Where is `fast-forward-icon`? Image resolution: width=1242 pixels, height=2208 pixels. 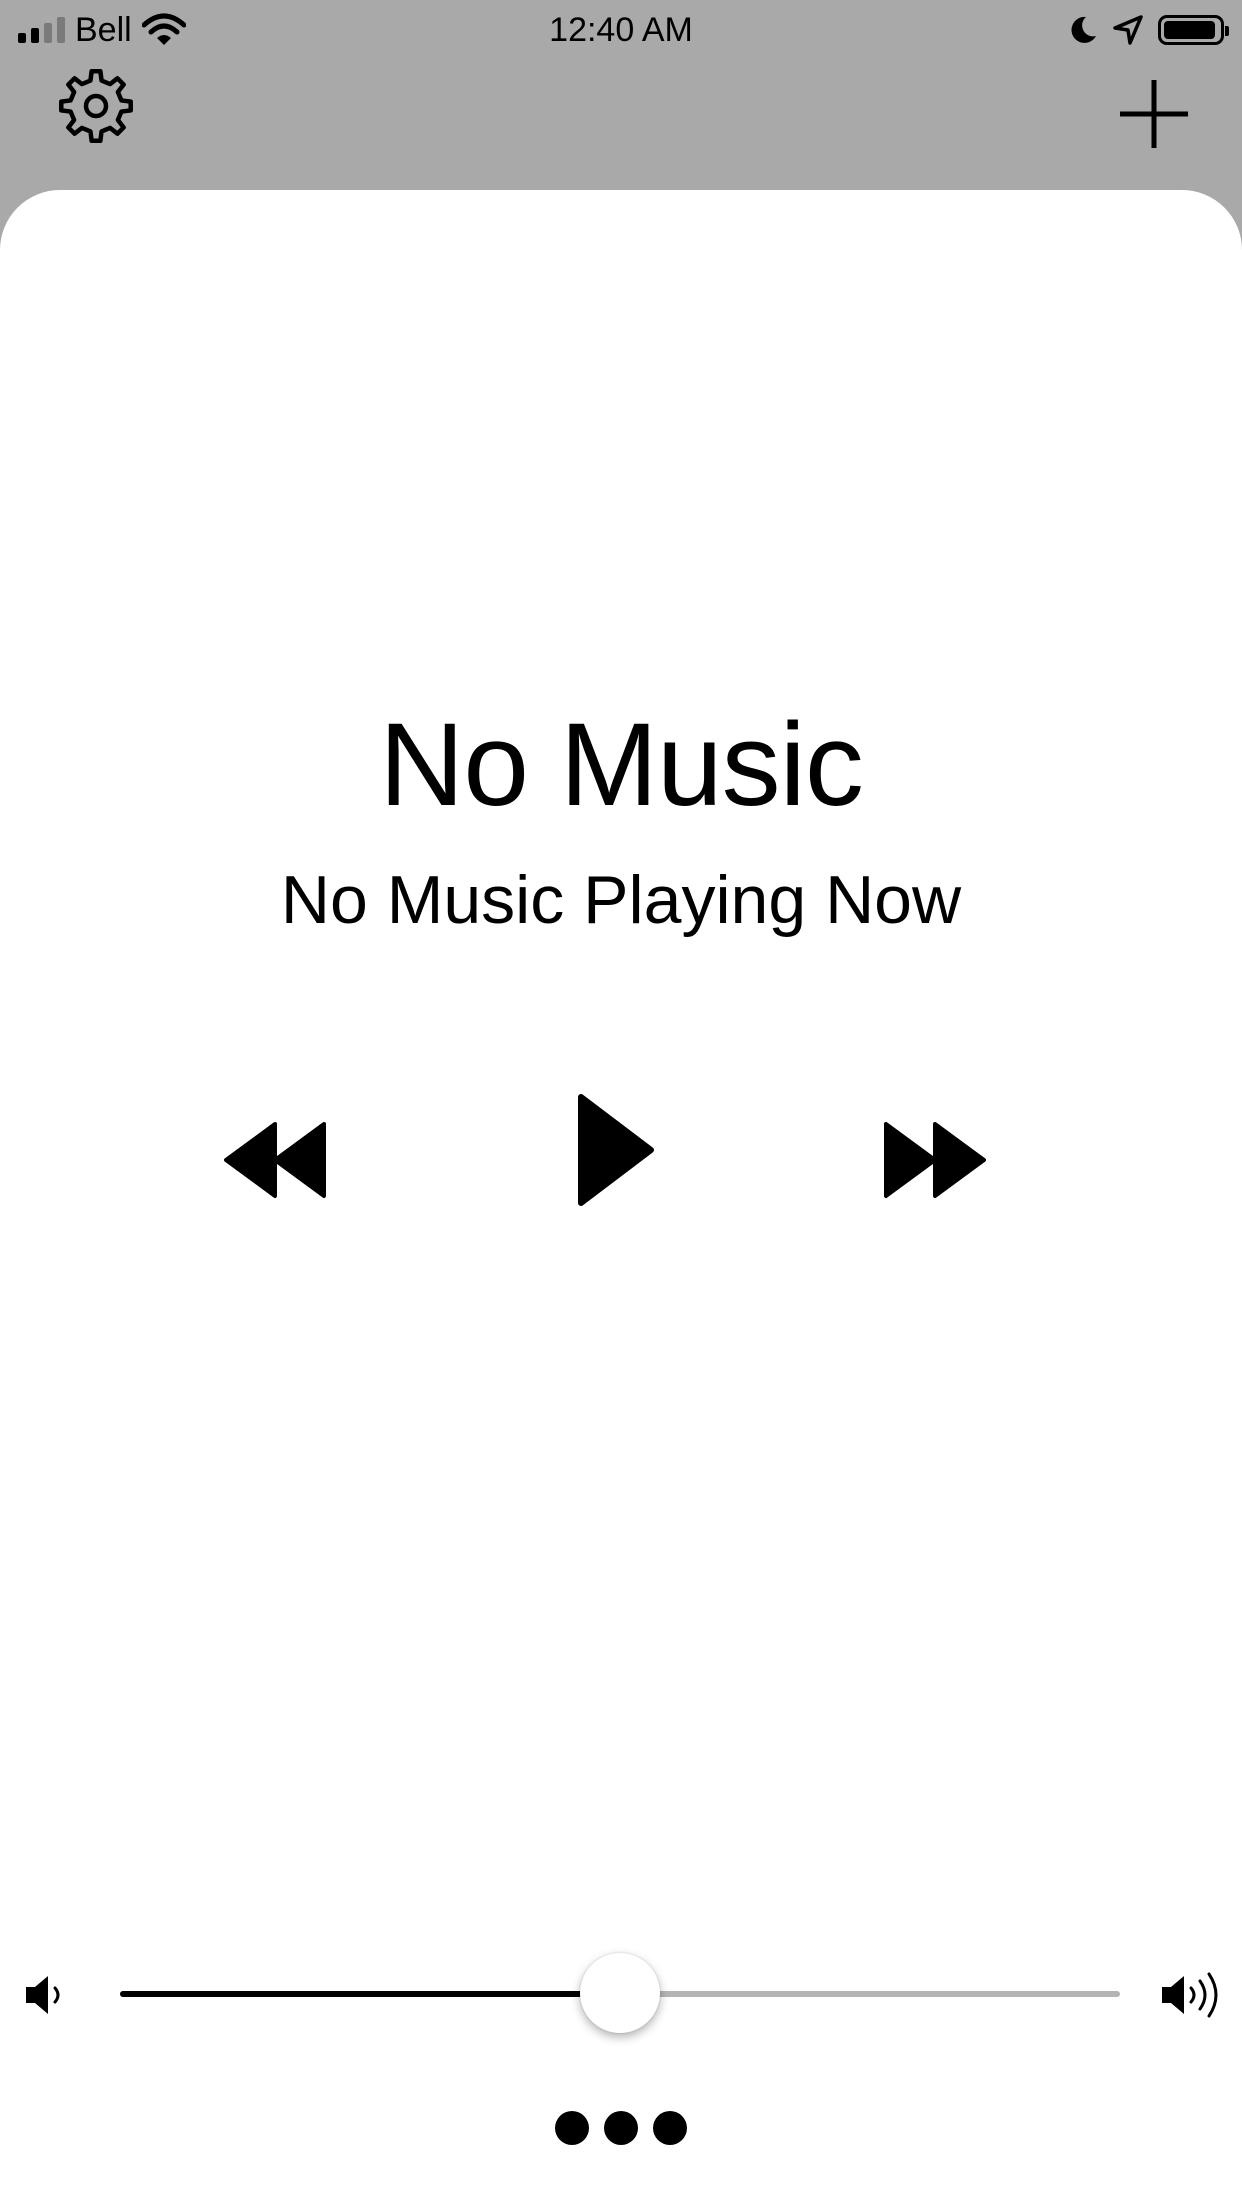
fast-forward-icon is located at coordinates (935, 1160).